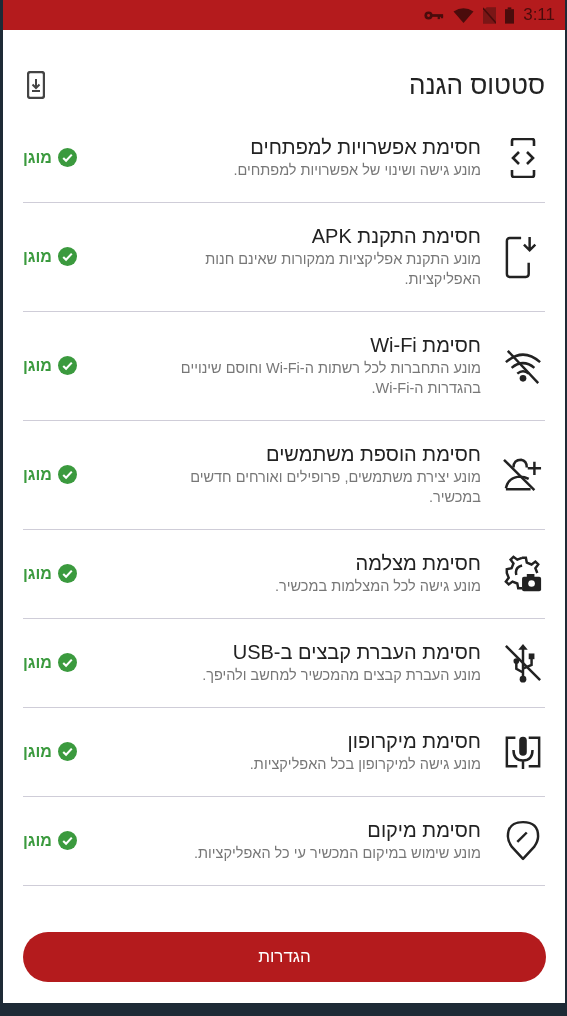 The image size is (567, 1016). I want to click on battery-icon, so click(510, 15).